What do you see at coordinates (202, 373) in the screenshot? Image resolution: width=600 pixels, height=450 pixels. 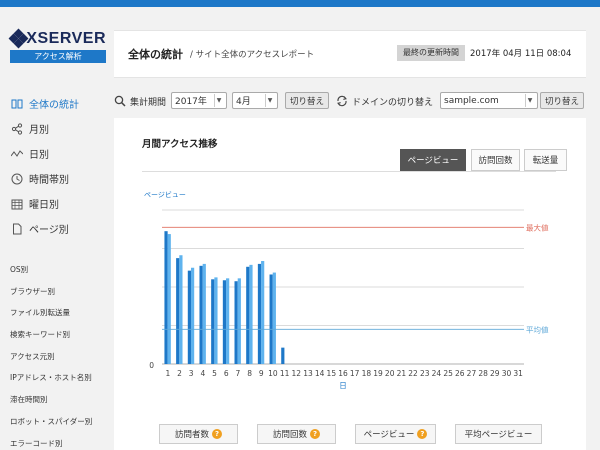 I see `x-tick-label: 4` at bounding box center [202, 373].